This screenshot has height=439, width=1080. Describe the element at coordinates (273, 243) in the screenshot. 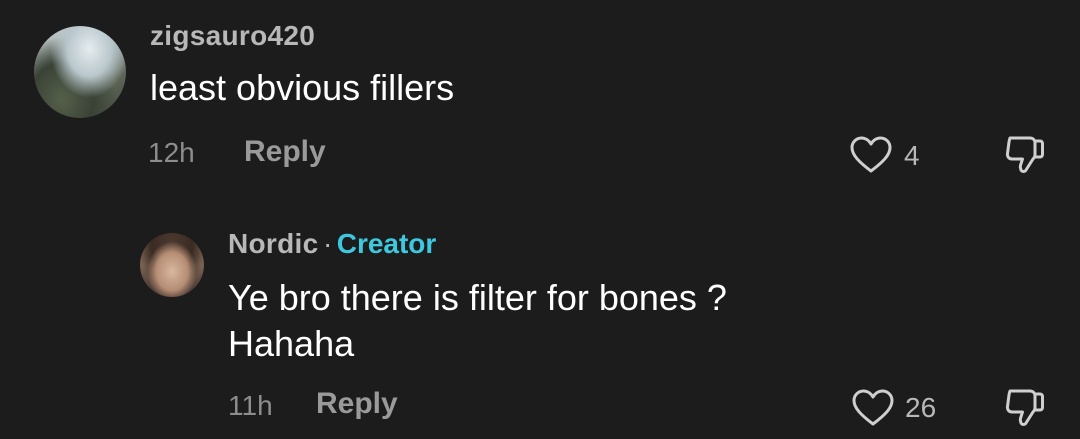

I see `reply-username: Nordic` at that location.